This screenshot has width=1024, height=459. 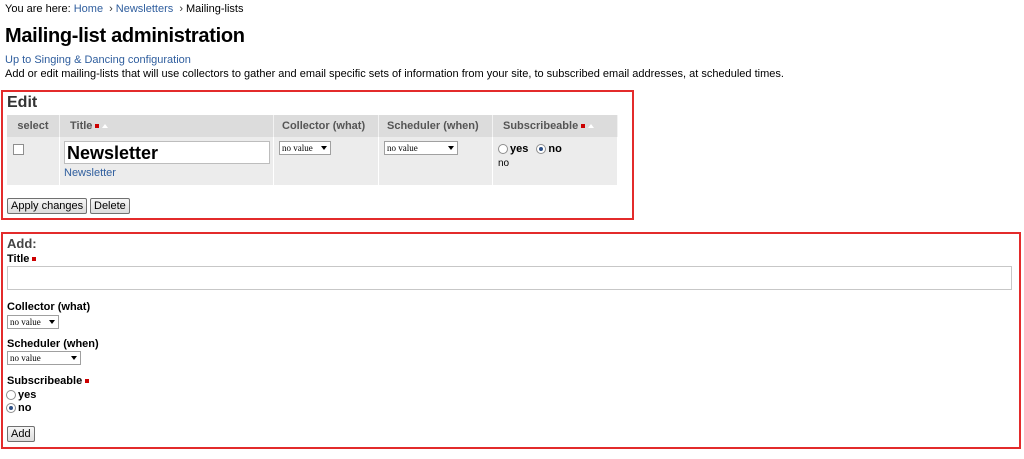 What do you see at coordinates (24, 408) in the screenshot?
I see `add-subscribeable-no-label: no` at bounding box center [24, 408].